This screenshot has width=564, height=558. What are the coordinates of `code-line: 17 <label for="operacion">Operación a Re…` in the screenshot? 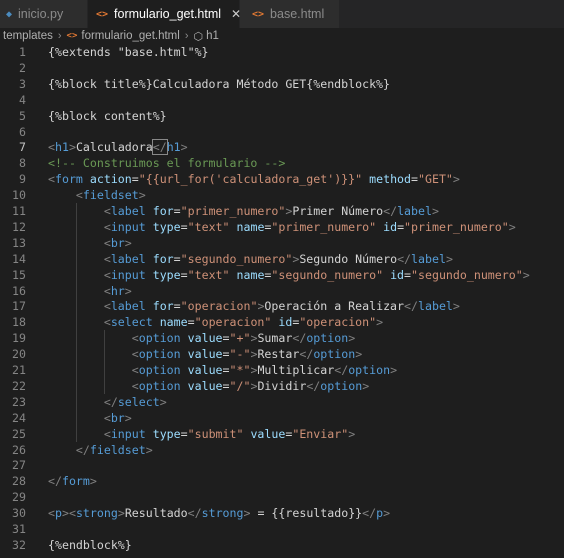 It's located at (282, 306).